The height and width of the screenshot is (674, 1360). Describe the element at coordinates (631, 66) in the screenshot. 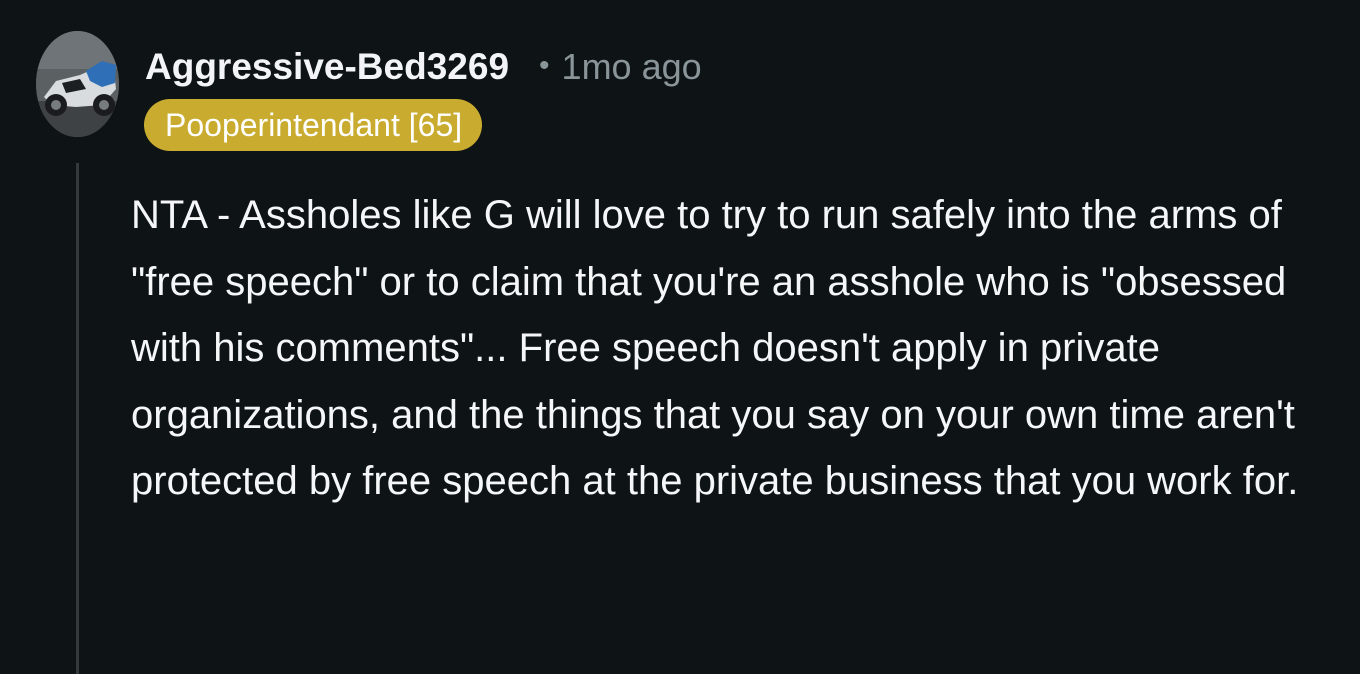

I see `timestamp: 1mo ago` at that location.